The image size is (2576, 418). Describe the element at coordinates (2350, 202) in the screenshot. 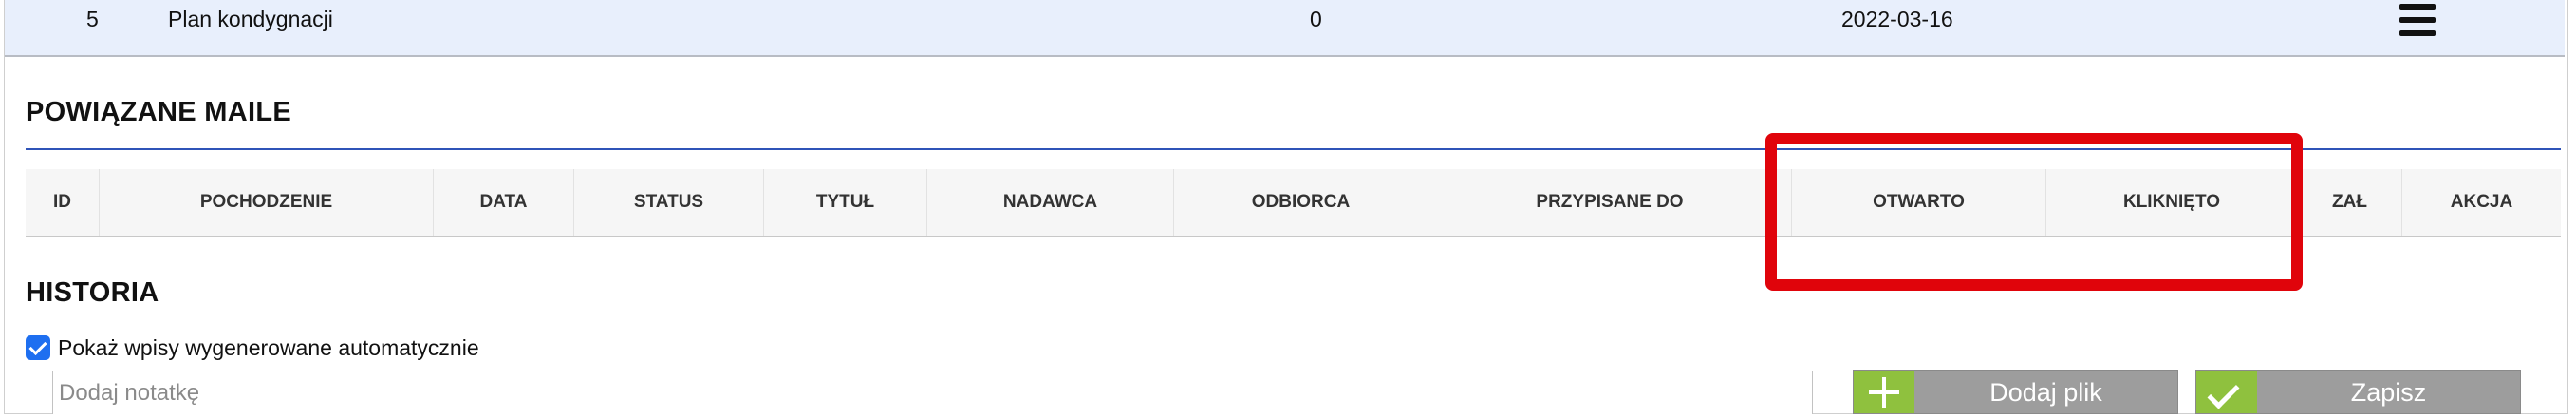

I see `column-header-attachments: ZAŁ` at that location.